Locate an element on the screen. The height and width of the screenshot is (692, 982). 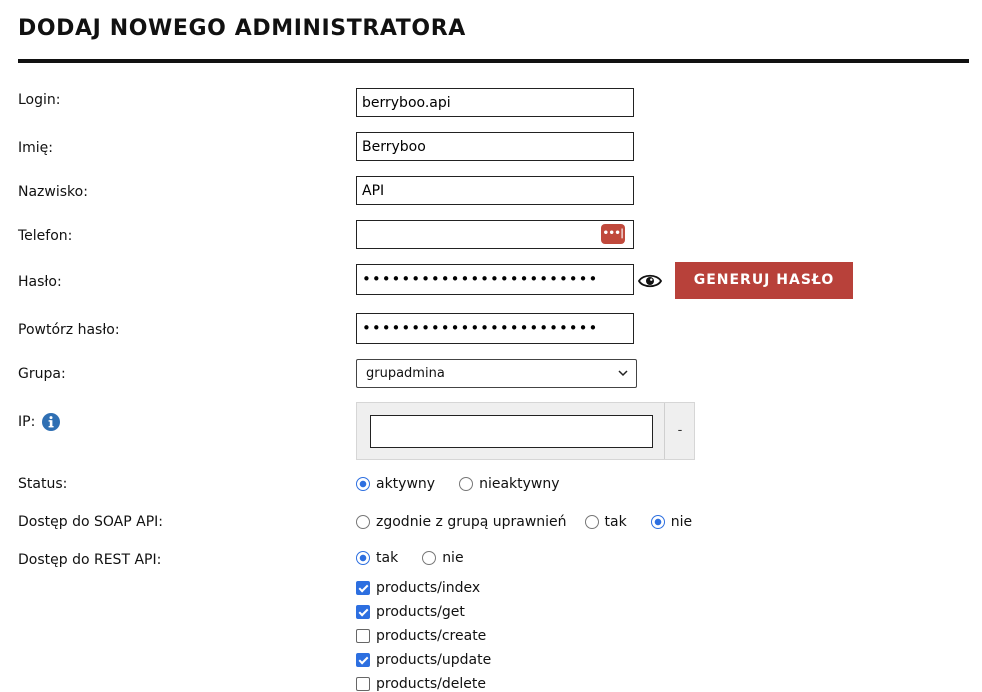
soap-option-label: zgodnie z grupą uprawnień is located at coordinates (471, 522).